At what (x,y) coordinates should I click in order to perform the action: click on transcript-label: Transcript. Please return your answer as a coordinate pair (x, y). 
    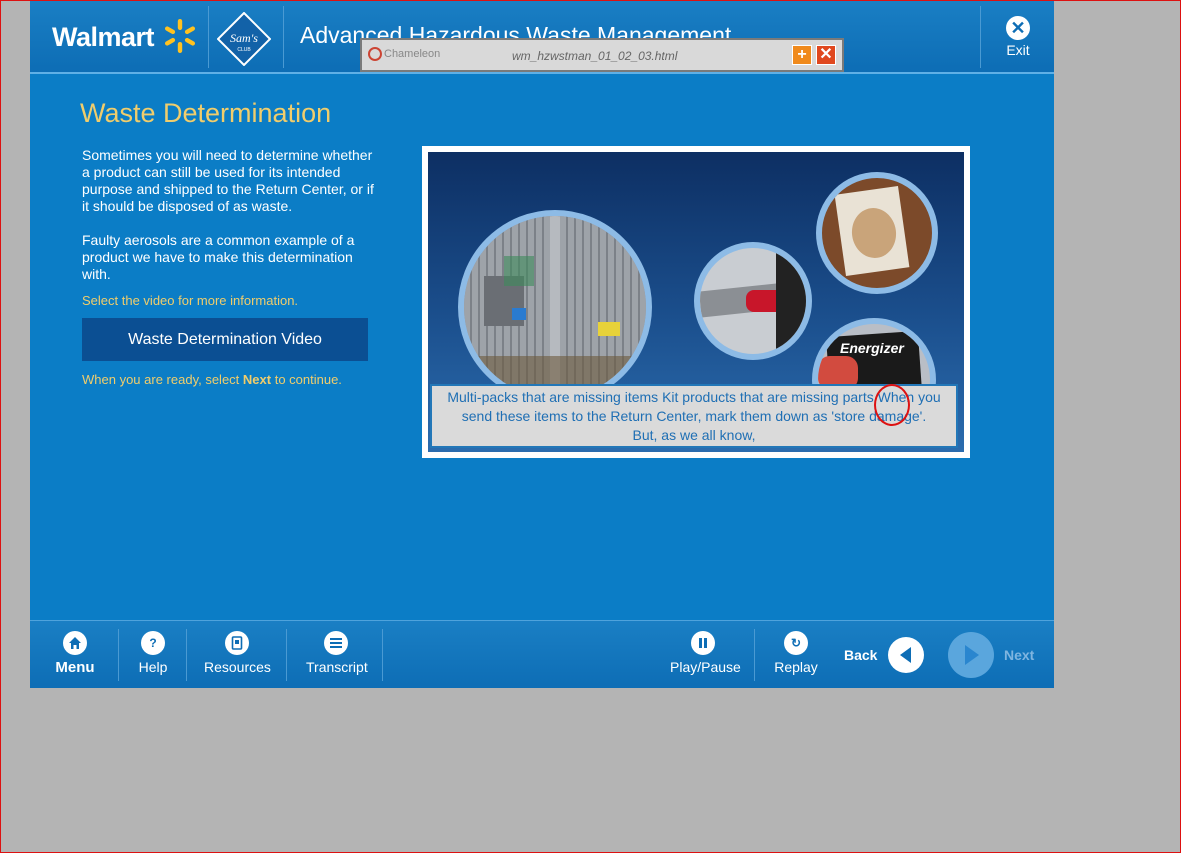
    Looking at the image, I should click on (337, 667).